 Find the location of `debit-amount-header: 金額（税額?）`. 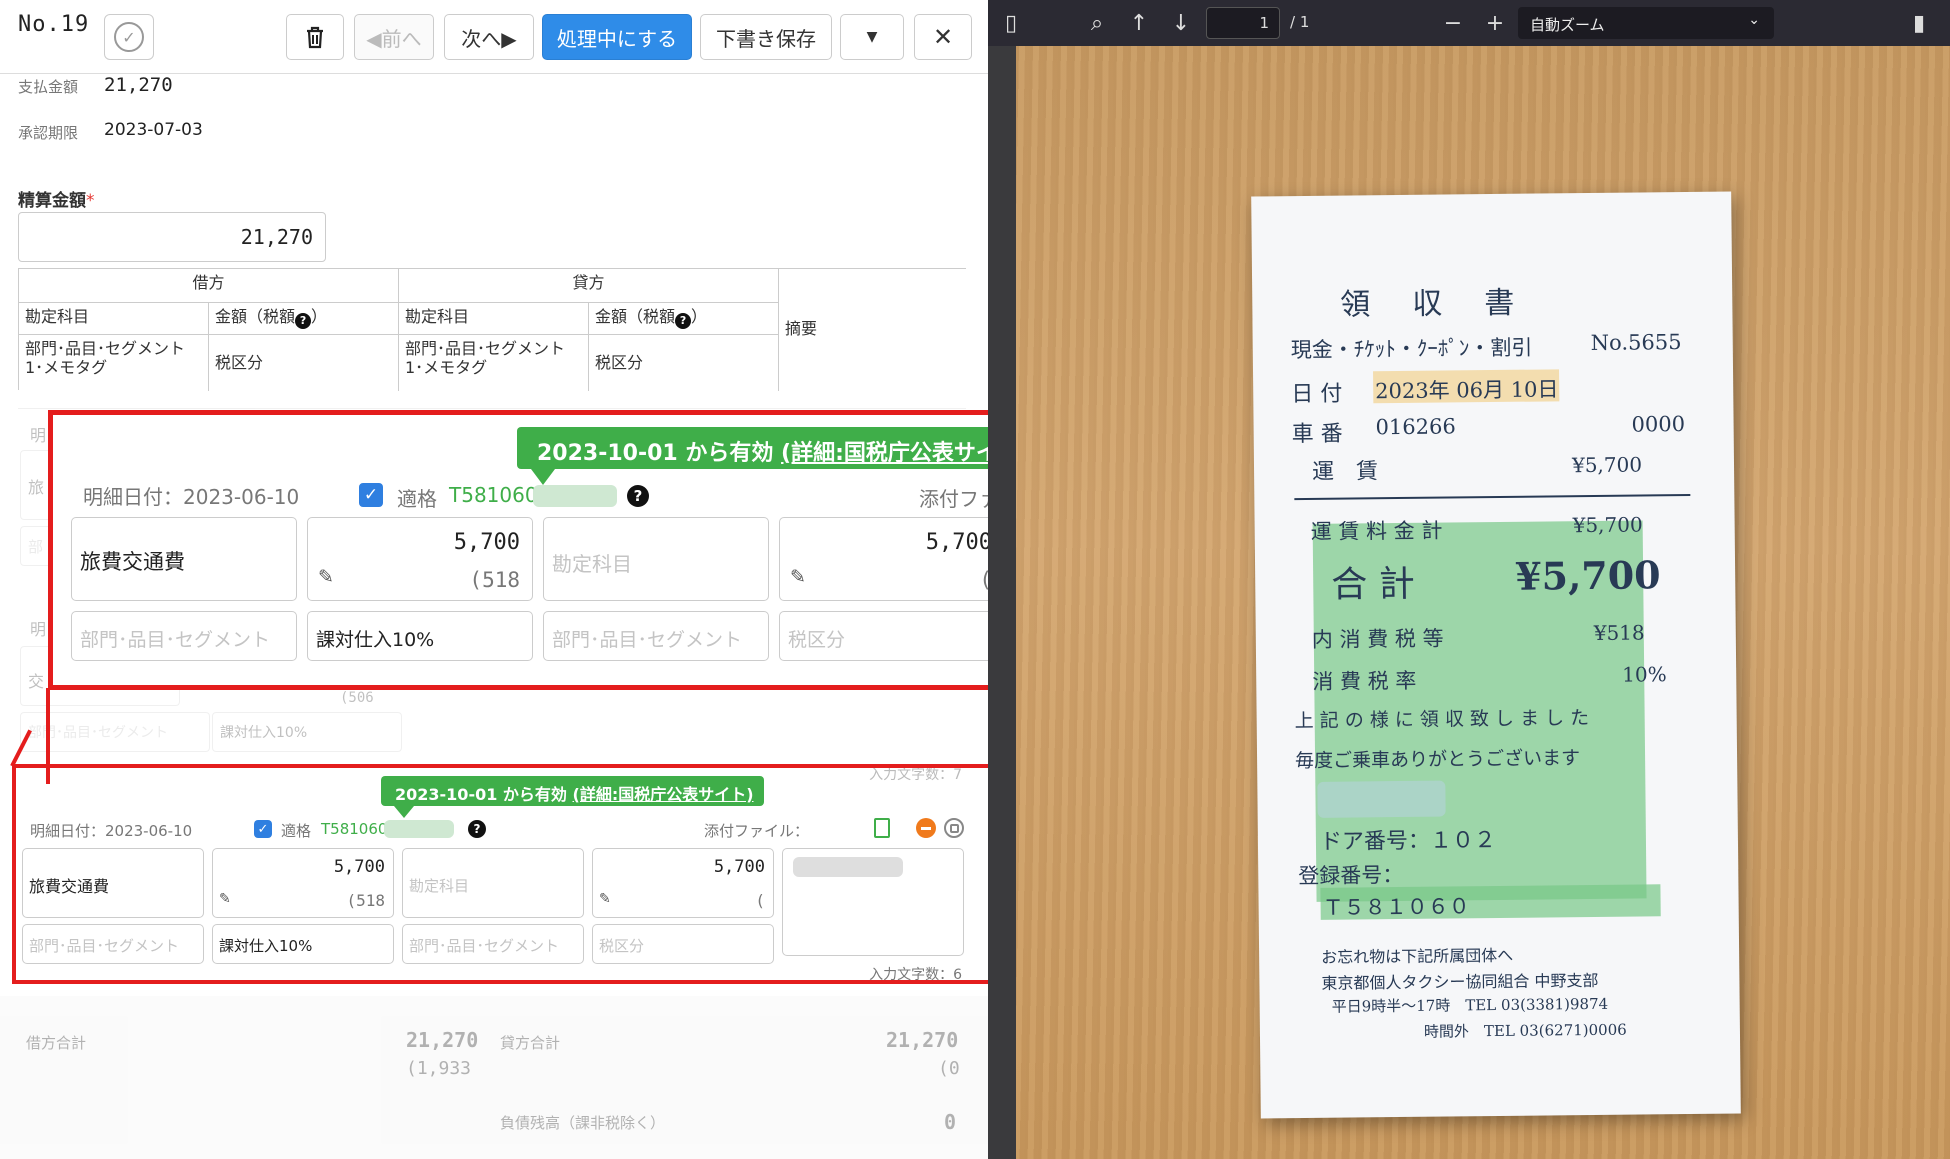

debit-amount-header: 金額（税額?） is located at coordinates (304, 319).